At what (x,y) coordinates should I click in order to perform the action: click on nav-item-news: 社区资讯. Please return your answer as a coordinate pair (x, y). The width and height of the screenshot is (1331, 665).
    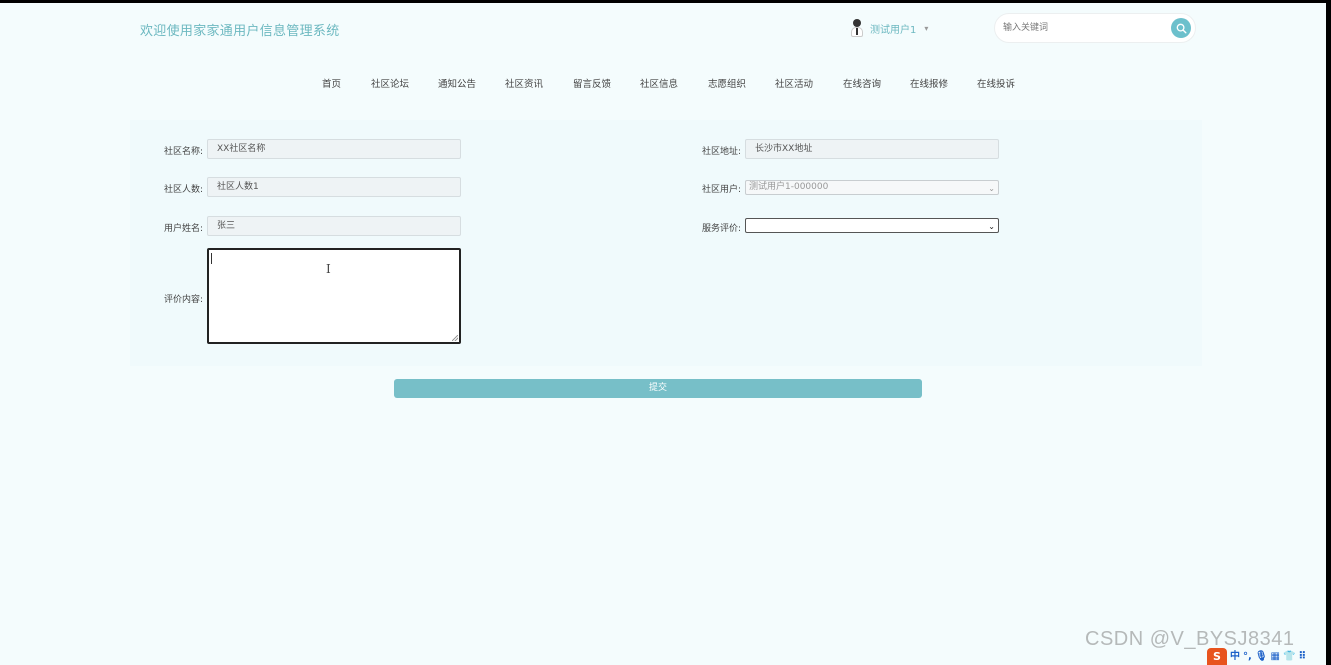
    Looking at the image, I should click on (524, 83).